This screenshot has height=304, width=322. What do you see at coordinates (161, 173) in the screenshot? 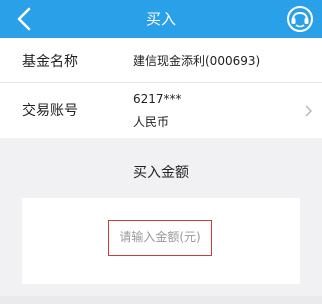
I see `buy-amount-title: 买入金额` at bounding box center [161, 173].